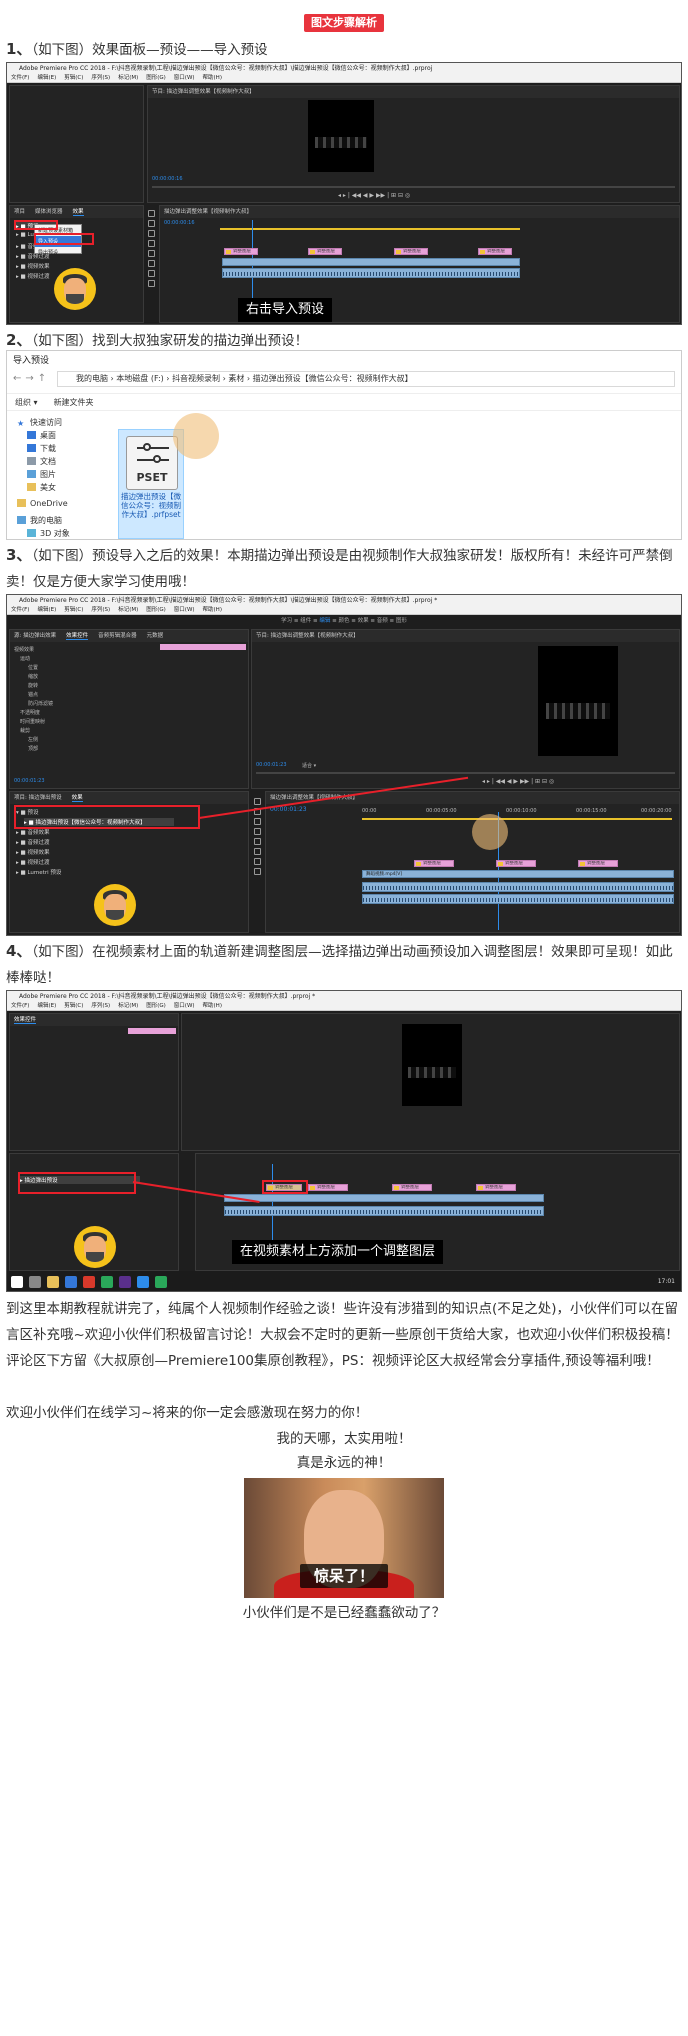  Describe the element at coordinates (344, 1439) in the screenshot. I see `center-line-1: 我的天哪，太实用啦！` at that location.